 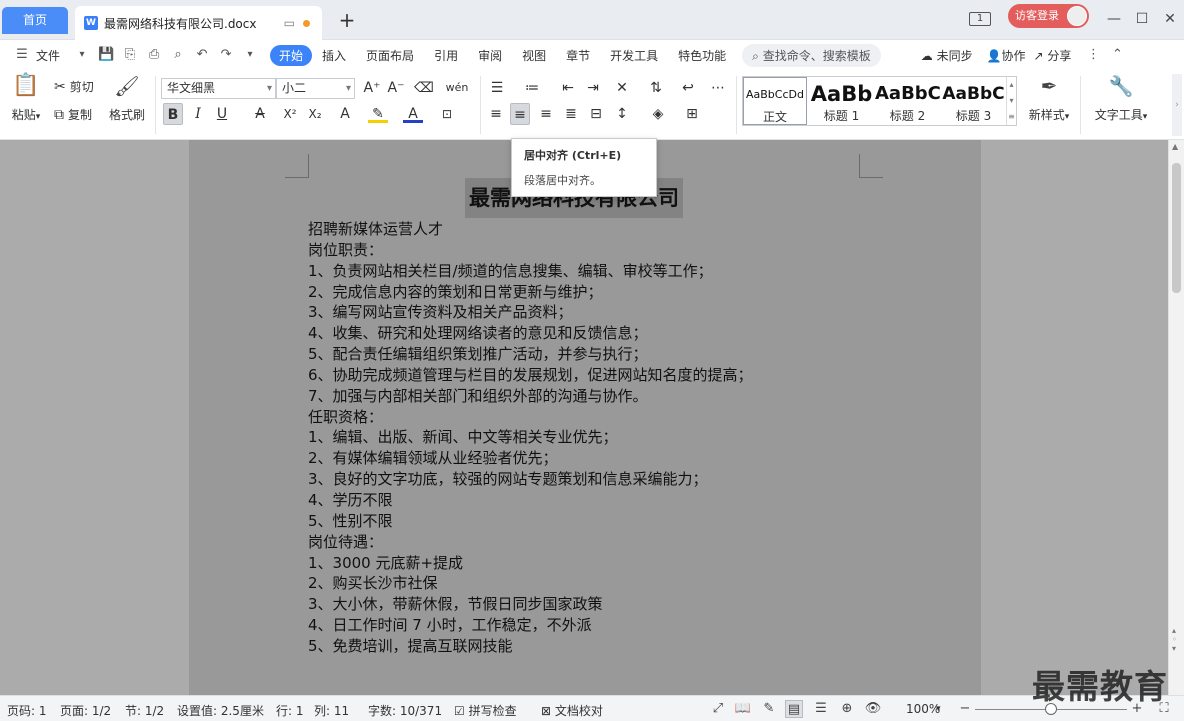 I want to click on document-line: 4、收集、研究和处理网络读者的意见和反馈信息；, so click(x=530, y=333).